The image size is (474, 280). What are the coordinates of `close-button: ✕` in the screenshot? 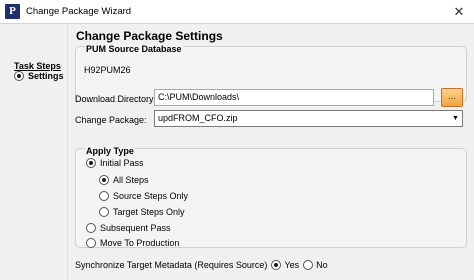 It's located at (459, 12).